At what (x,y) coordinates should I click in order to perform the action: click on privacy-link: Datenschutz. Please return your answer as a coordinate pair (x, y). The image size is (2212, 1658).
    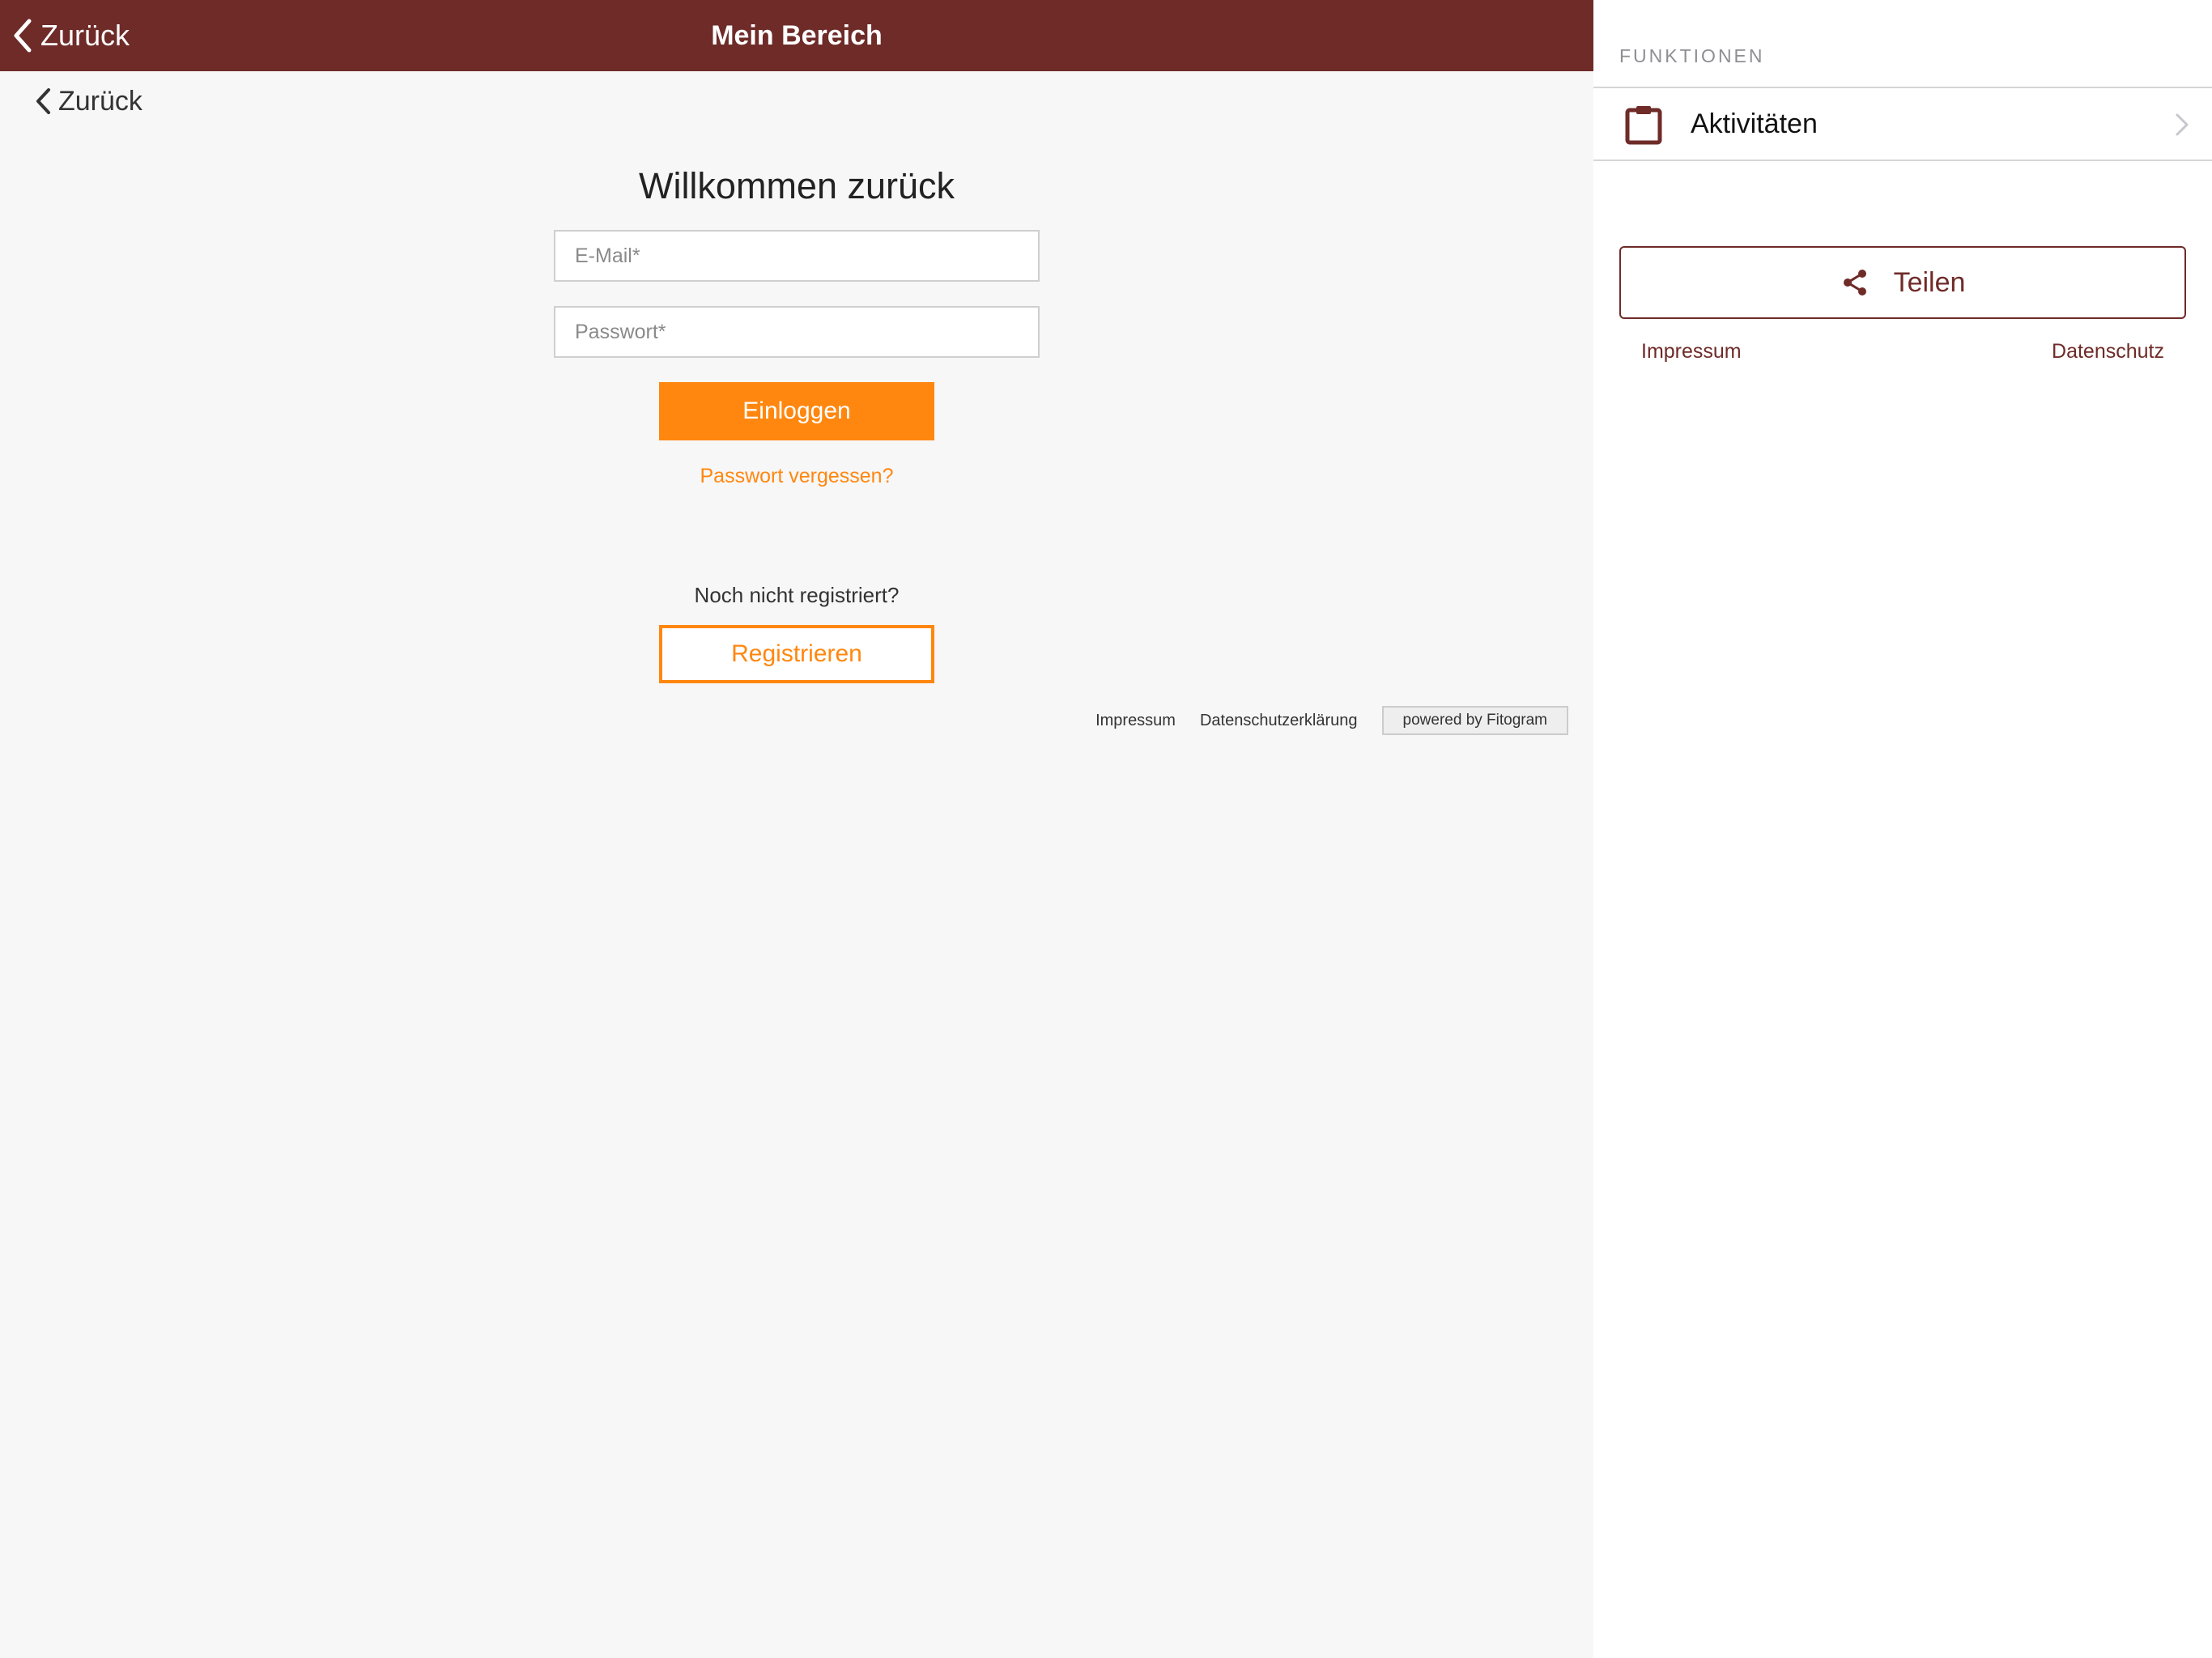
    Looking at the image, I should click on (2108, 351).